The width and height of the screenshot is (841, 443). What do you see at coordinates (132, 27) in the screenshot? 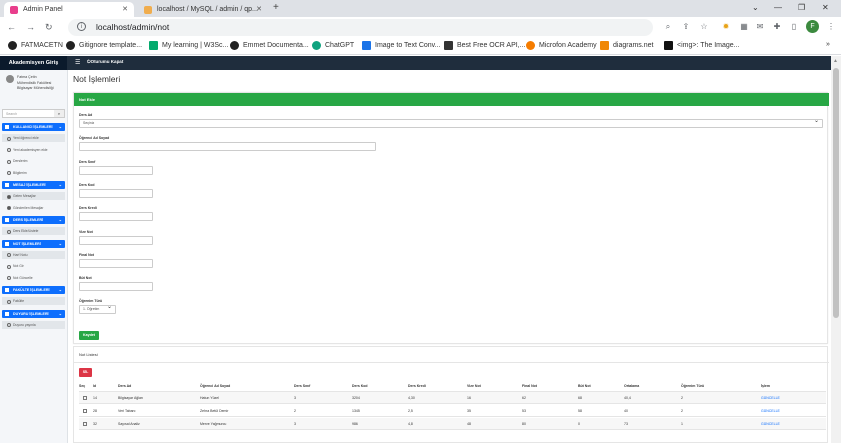
I see `url-text: localhost/admin/not` at bounding box center [132, 27].